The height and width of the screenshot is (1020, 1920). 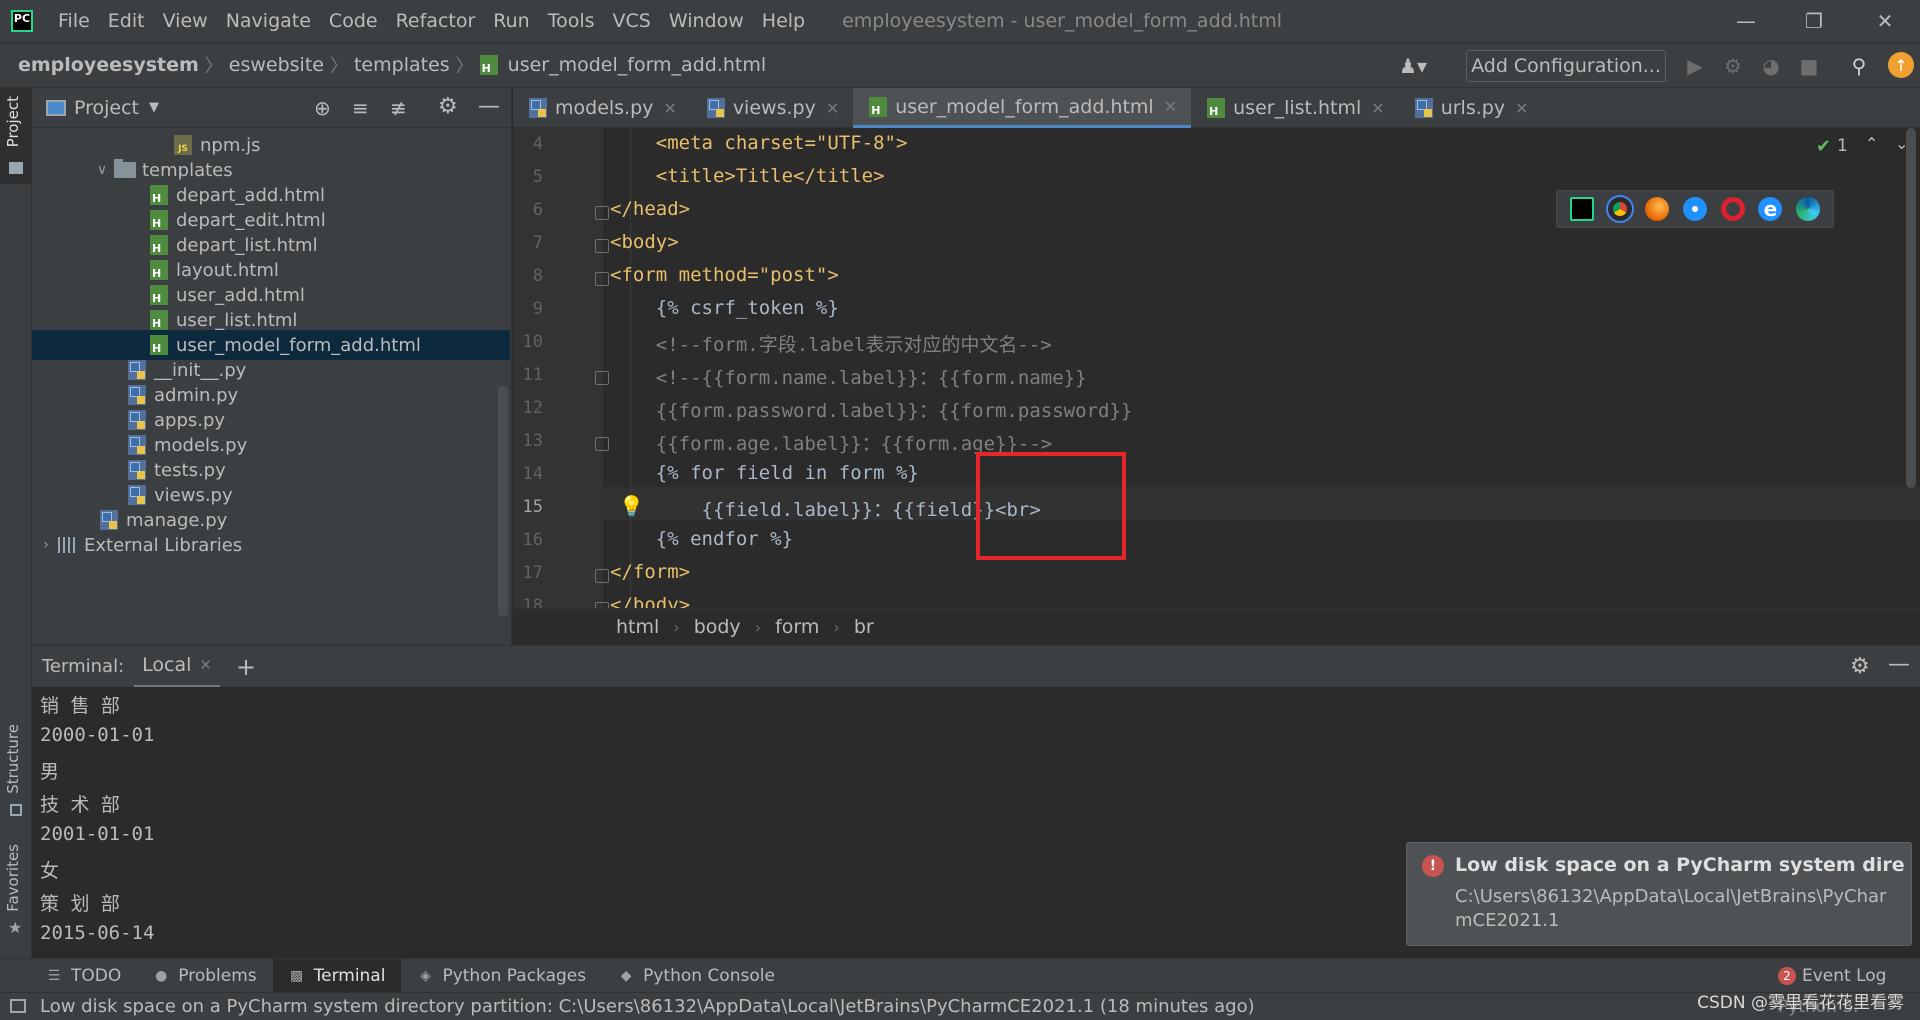 What do you see at coordinates (783, 21) in the screenshot?
I see `menu-help: Help` at bounding box center [783, 21].